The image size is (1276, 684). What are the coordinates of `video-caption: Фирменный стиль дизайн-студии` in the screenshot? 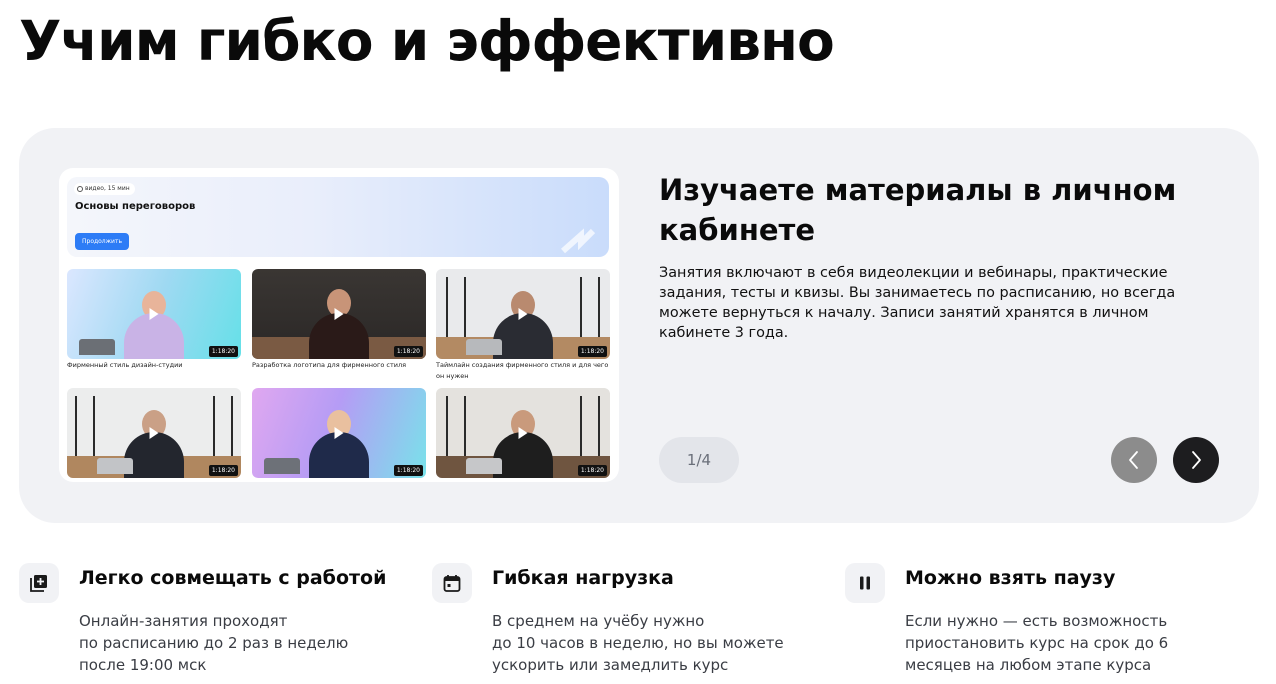 It's located at (125, 365).